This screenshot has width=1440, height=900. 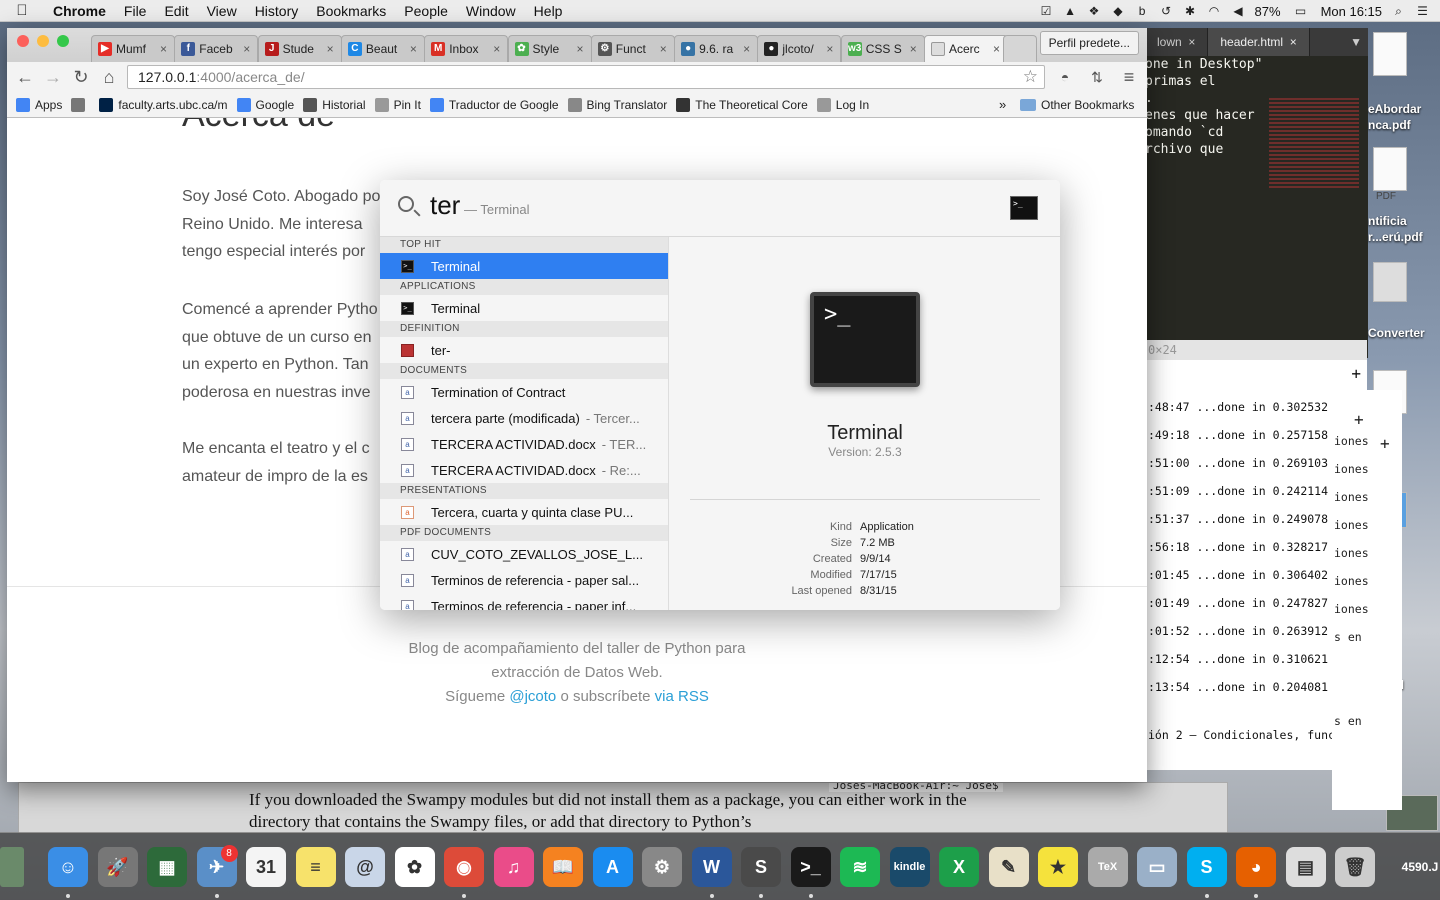 I want to click on launchpad-icon: 🚀, so click(x=117, y=867).